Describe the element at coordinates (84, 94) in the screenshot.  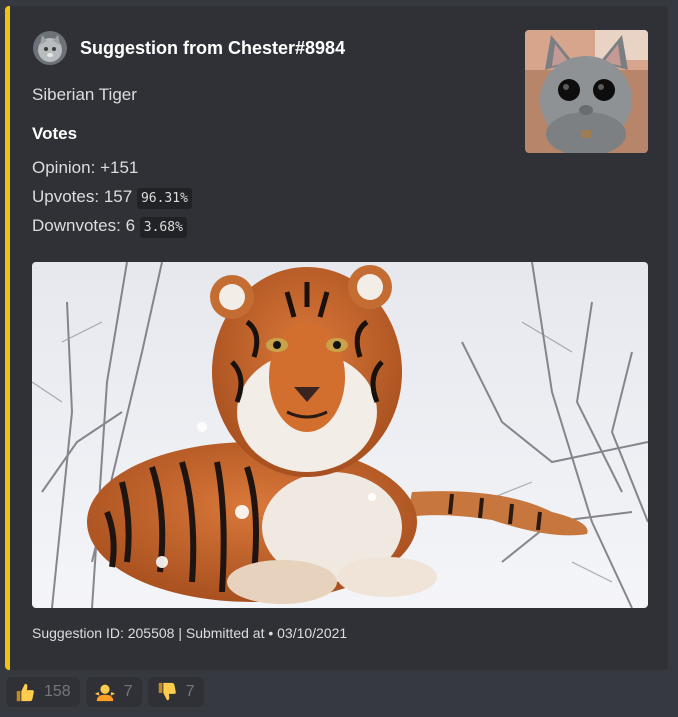
I see `embed-description: Siberian Tiger` at that location.